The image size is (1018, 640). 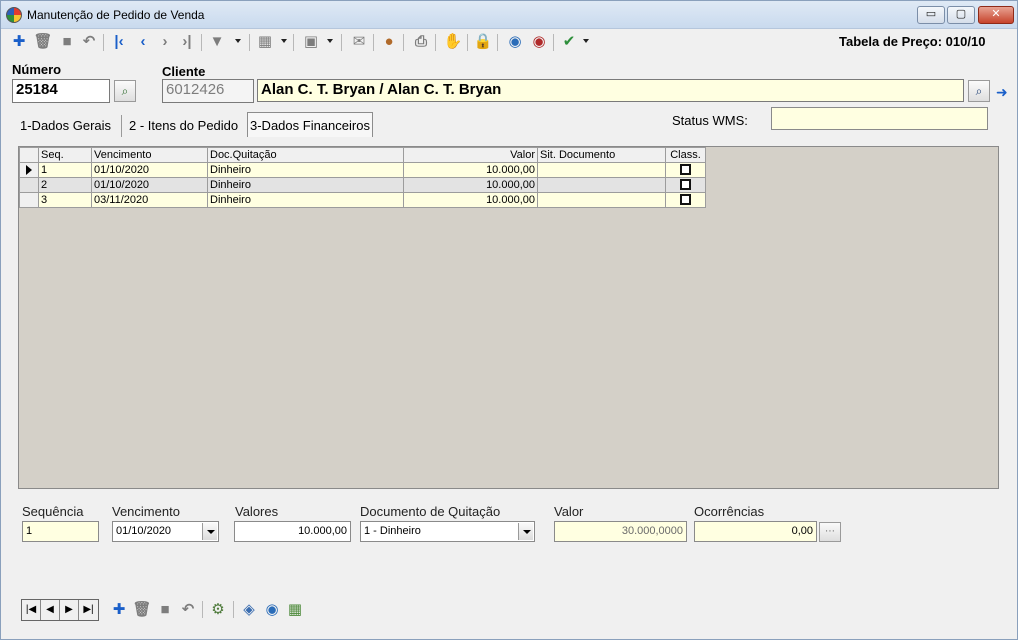 I want to click on column-header-sit-documento: Sit. Documento, so click(x=601, y=155).